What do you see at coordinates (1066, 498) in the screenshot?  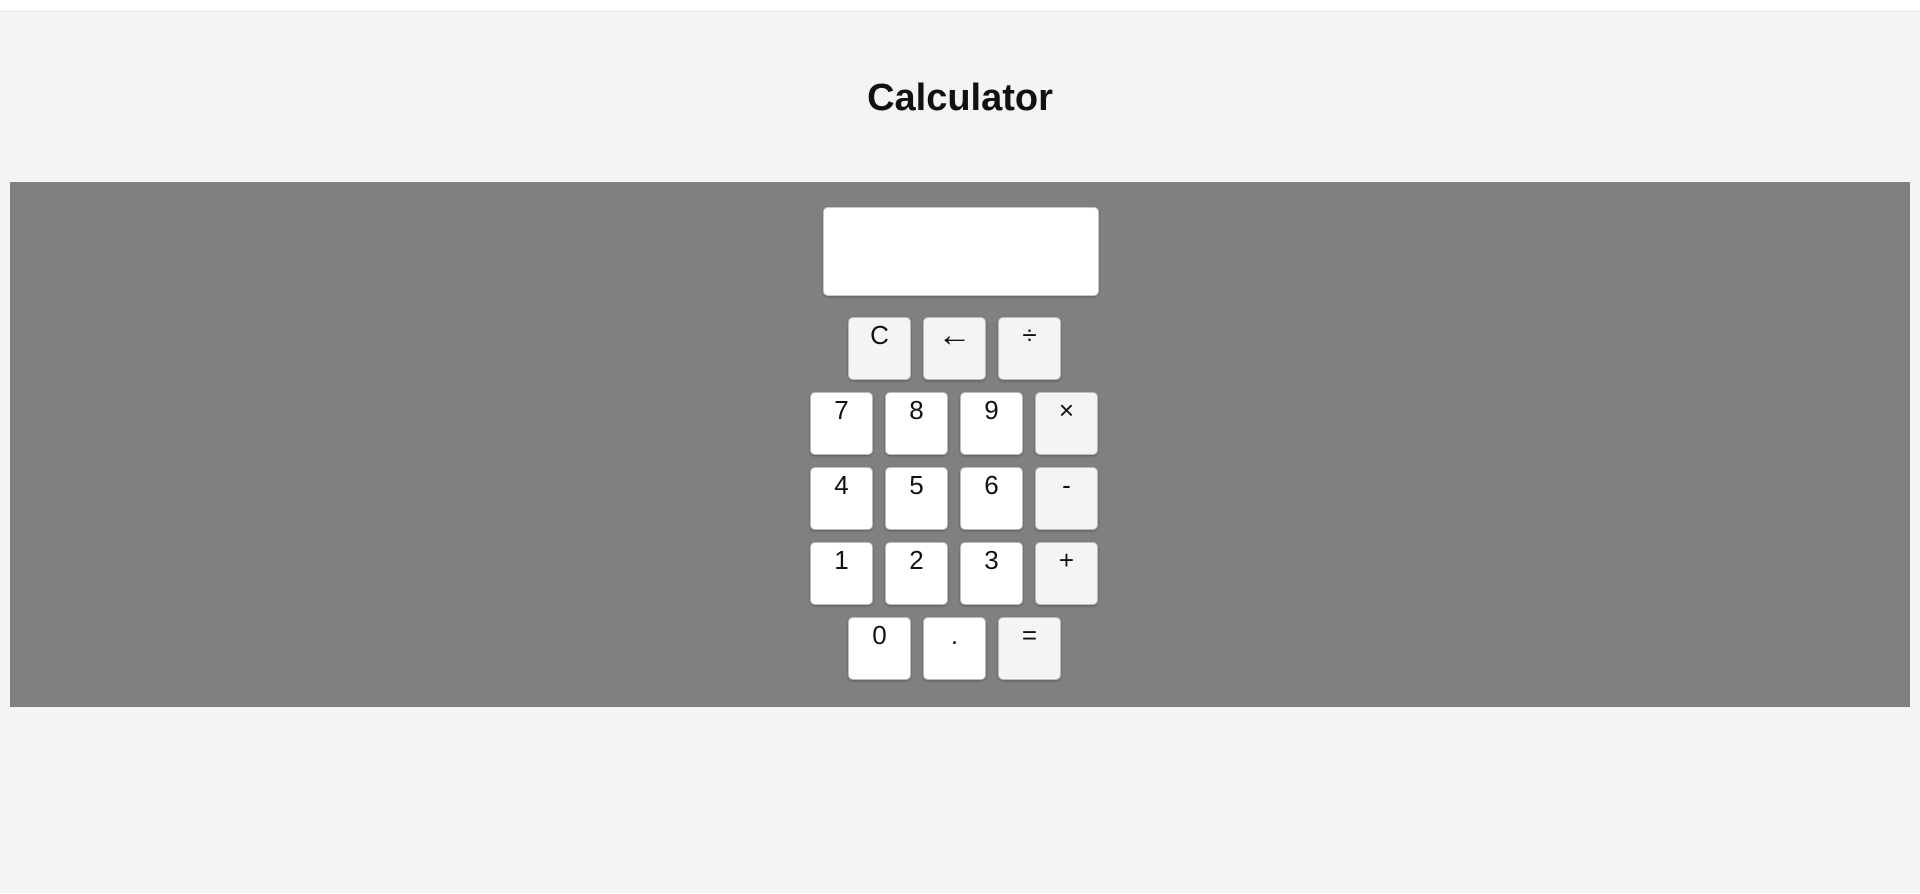 I see `subtract-button: -` at bounding box center [1066, 498].